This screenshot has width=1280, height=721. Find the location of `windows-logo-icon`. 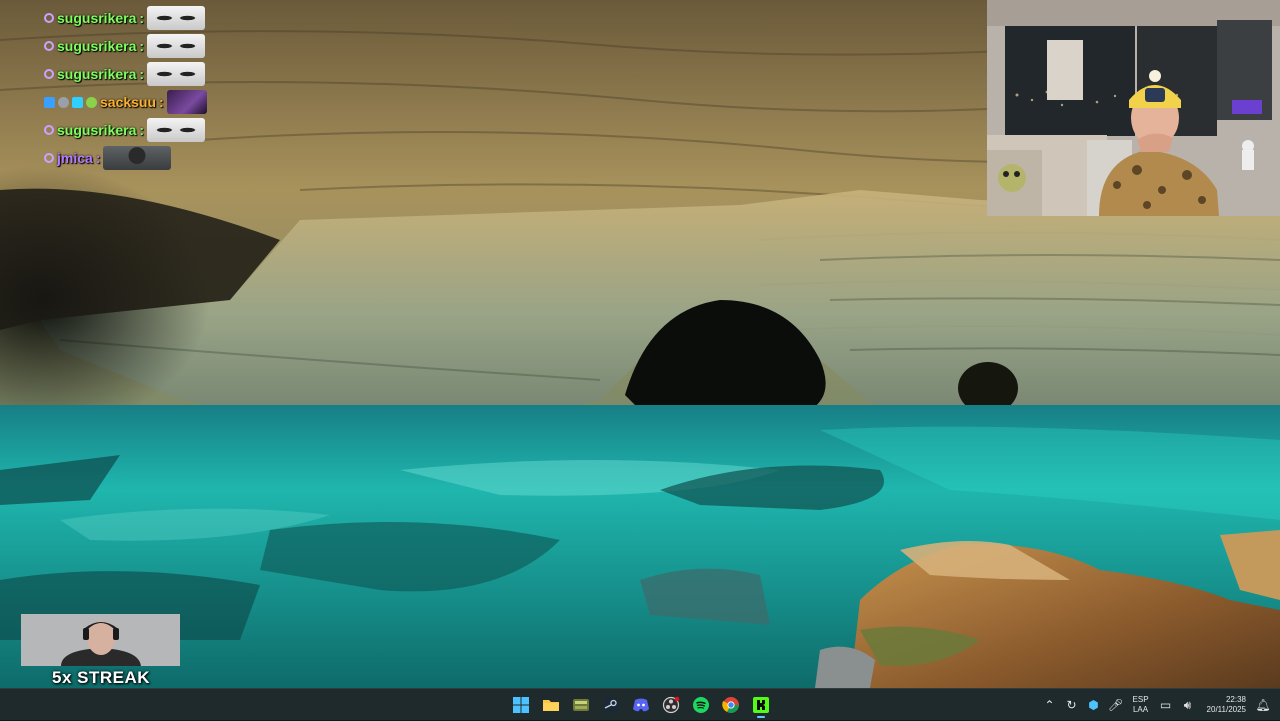

windows-logo-icon is located at coordinates (521, 705).